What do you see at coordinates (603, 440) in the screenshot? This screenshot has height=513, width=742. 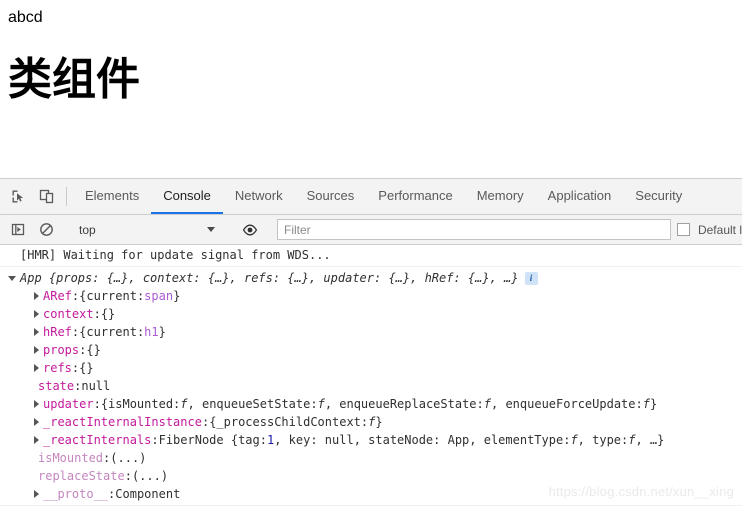 I see `property-value-part: , type:` at bounding box center [603, 440].